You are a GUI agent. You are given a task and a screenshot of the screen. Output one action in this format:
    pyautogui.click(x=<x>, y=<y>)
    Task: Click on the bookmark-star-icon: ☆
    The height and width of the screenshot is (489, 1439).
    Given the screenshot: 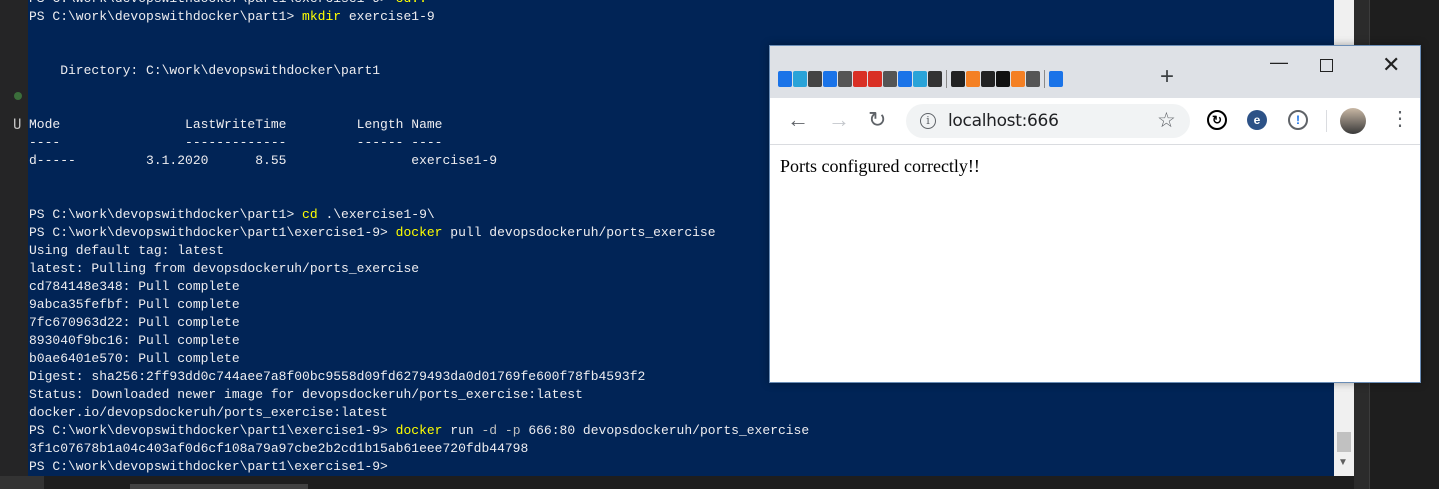 What is the action you would take?
    pyautogui.click(x=1166, y=120)
    